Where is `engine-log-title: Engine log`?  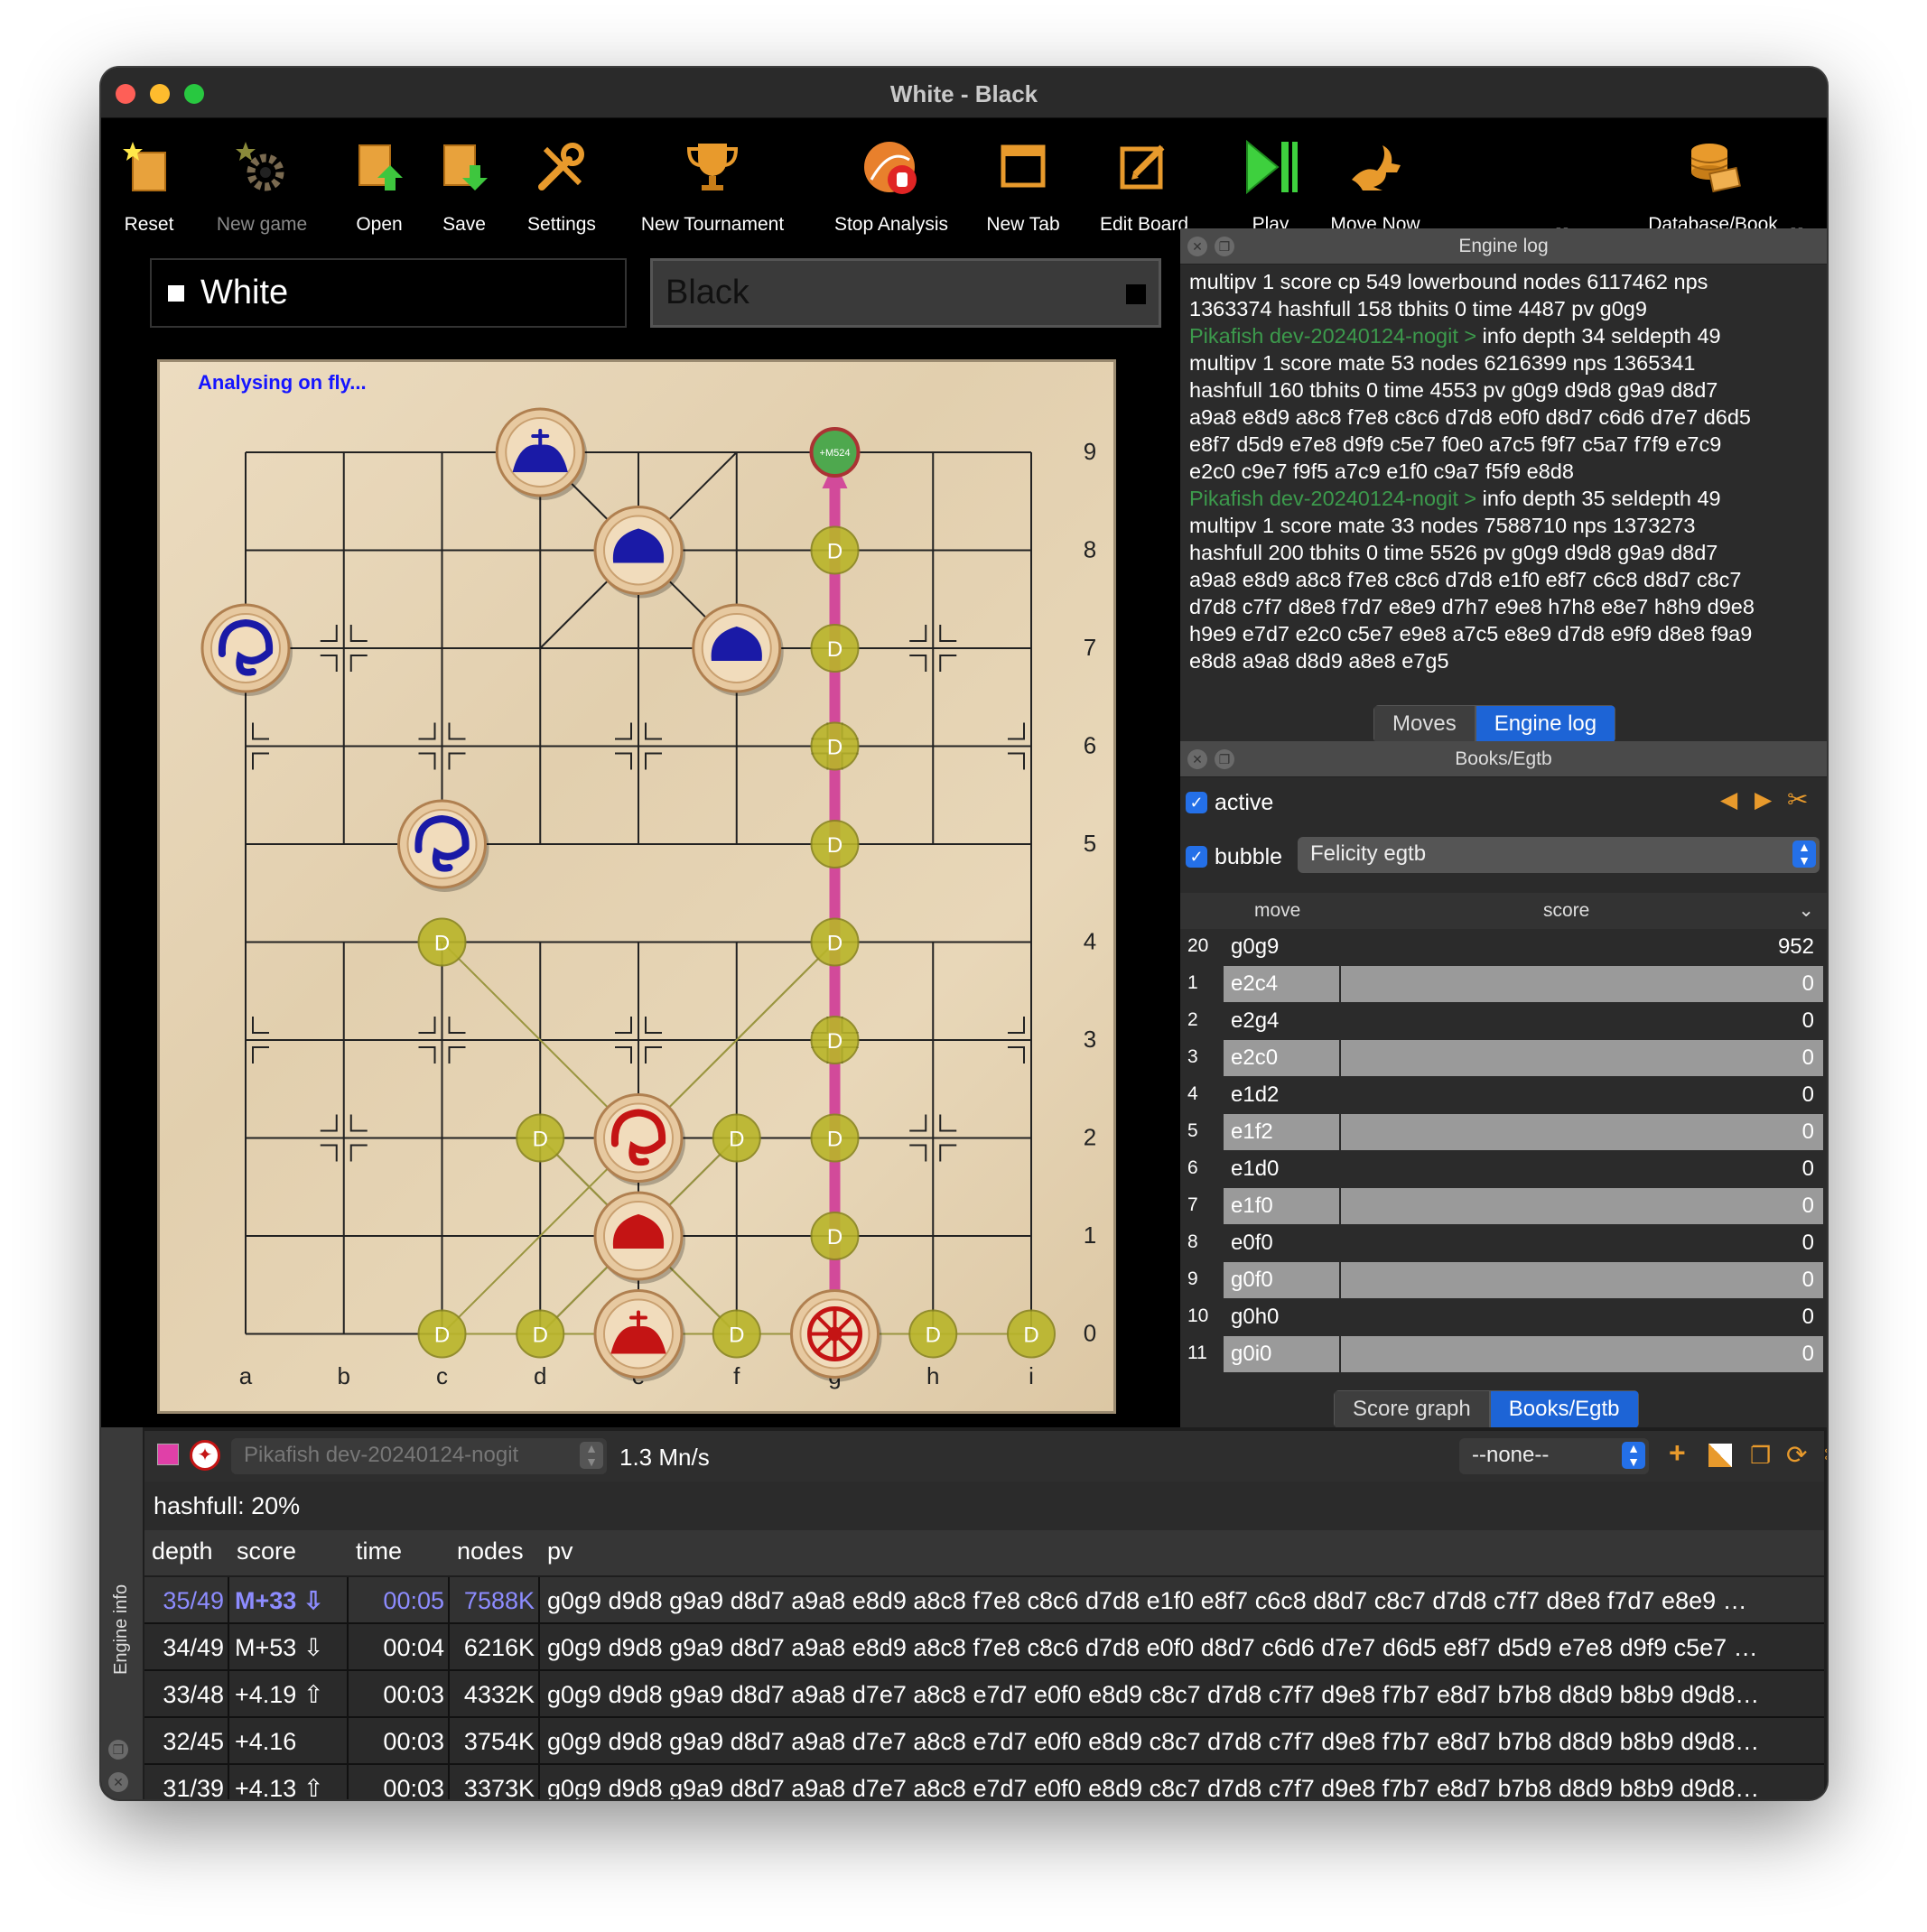
engine-log-title: Engine log is located at coordinates (1504, 246).